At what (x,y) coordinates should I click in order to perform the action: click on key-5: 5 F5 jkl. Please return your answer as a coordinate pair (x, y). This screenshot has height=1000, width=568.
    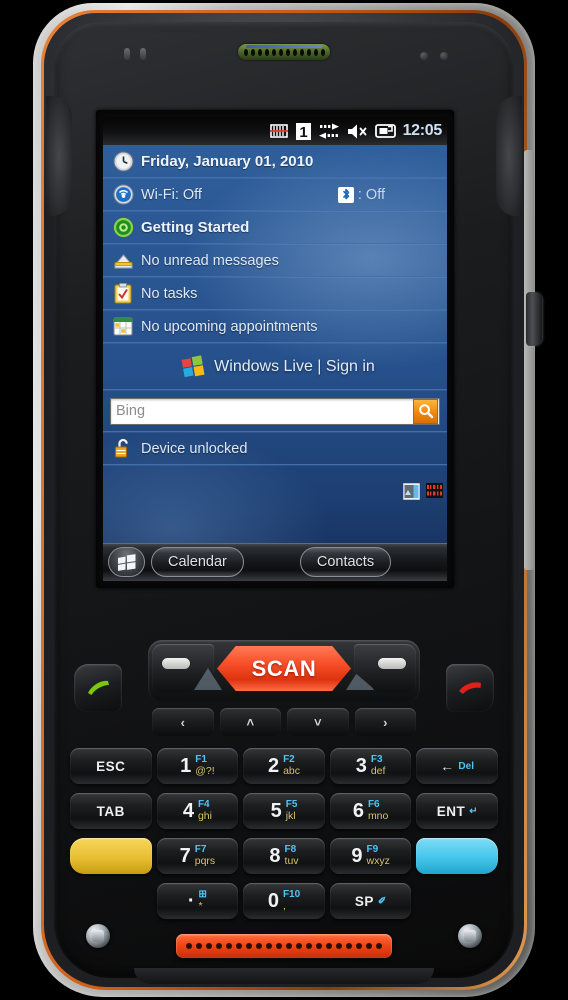
    Looking at the image, I should click on (284, 811).